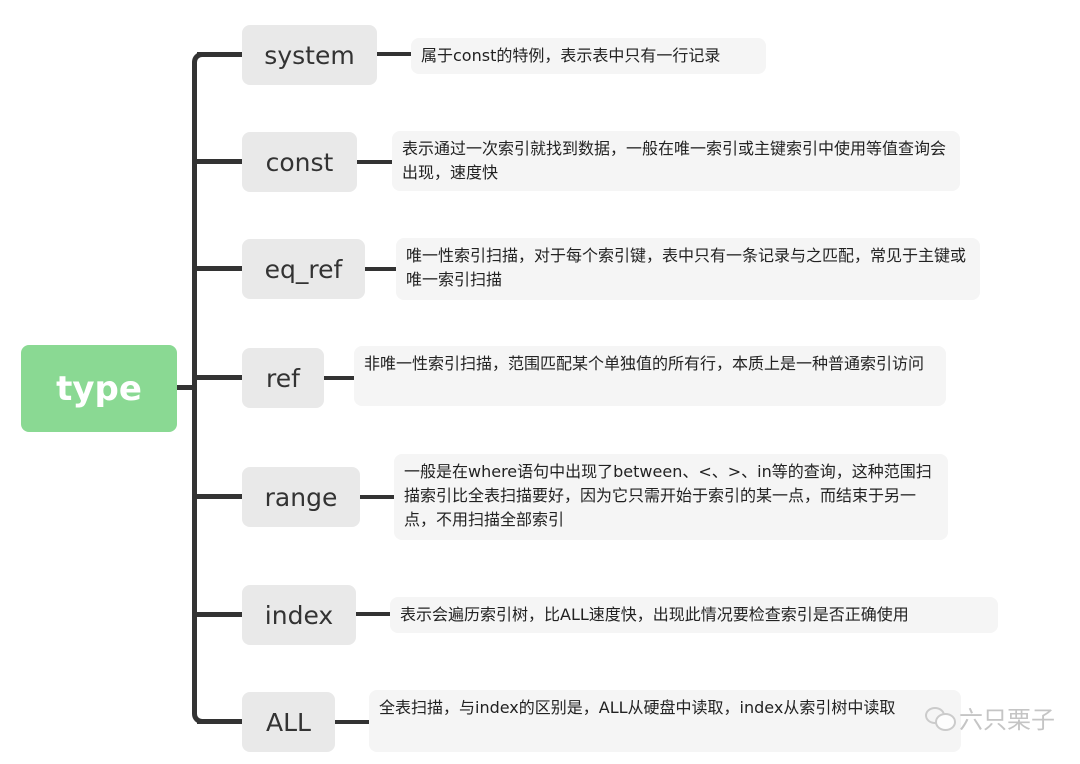  Describe the element at coordinates (301, 497) in the screenshot. I see `node-range: range` at that location.